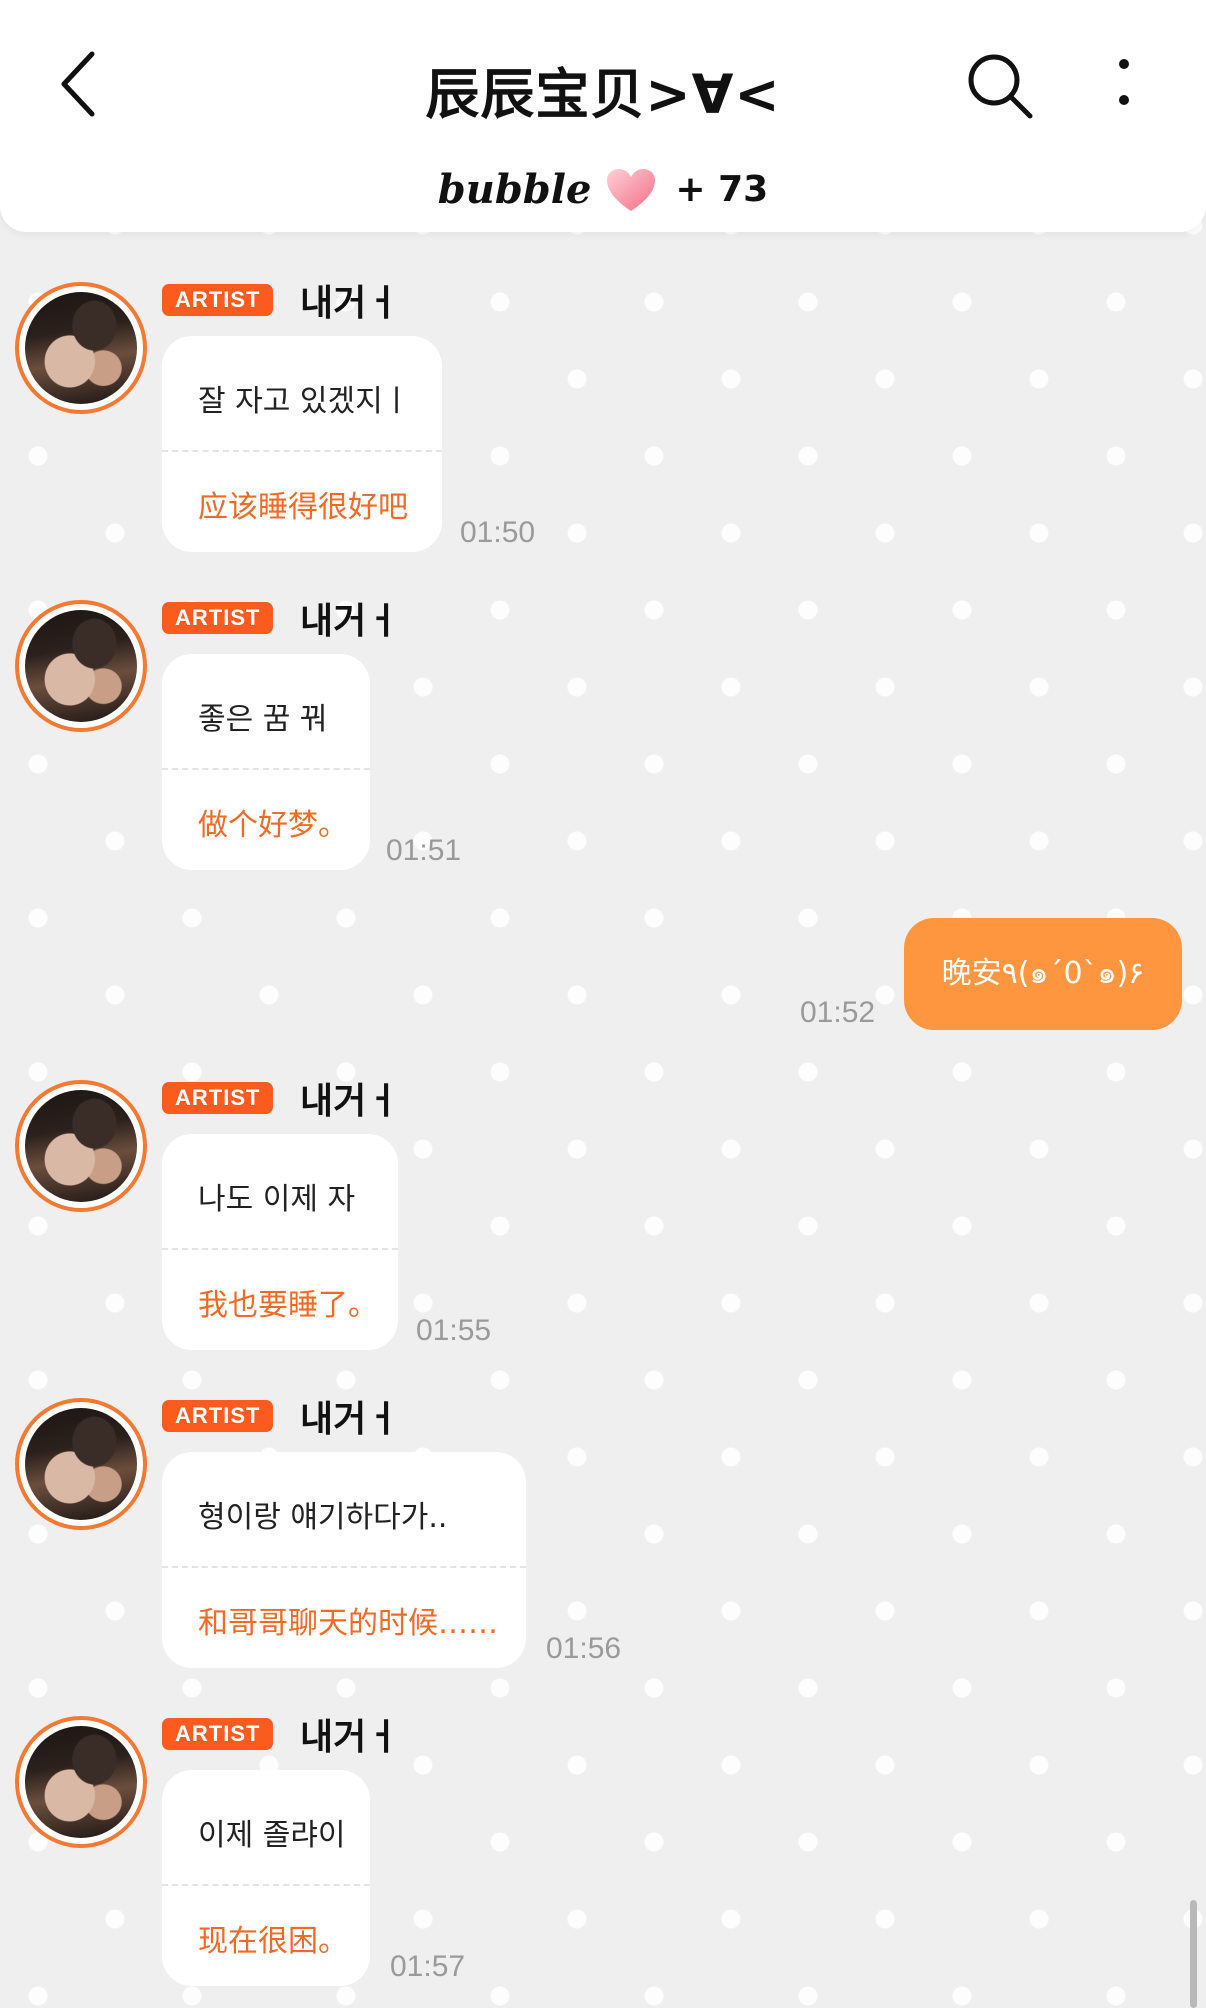 Image resolution: width=1206 pixels, height=2008 pixels. I want to click on message-time: 01:55, so click(454, 1330).